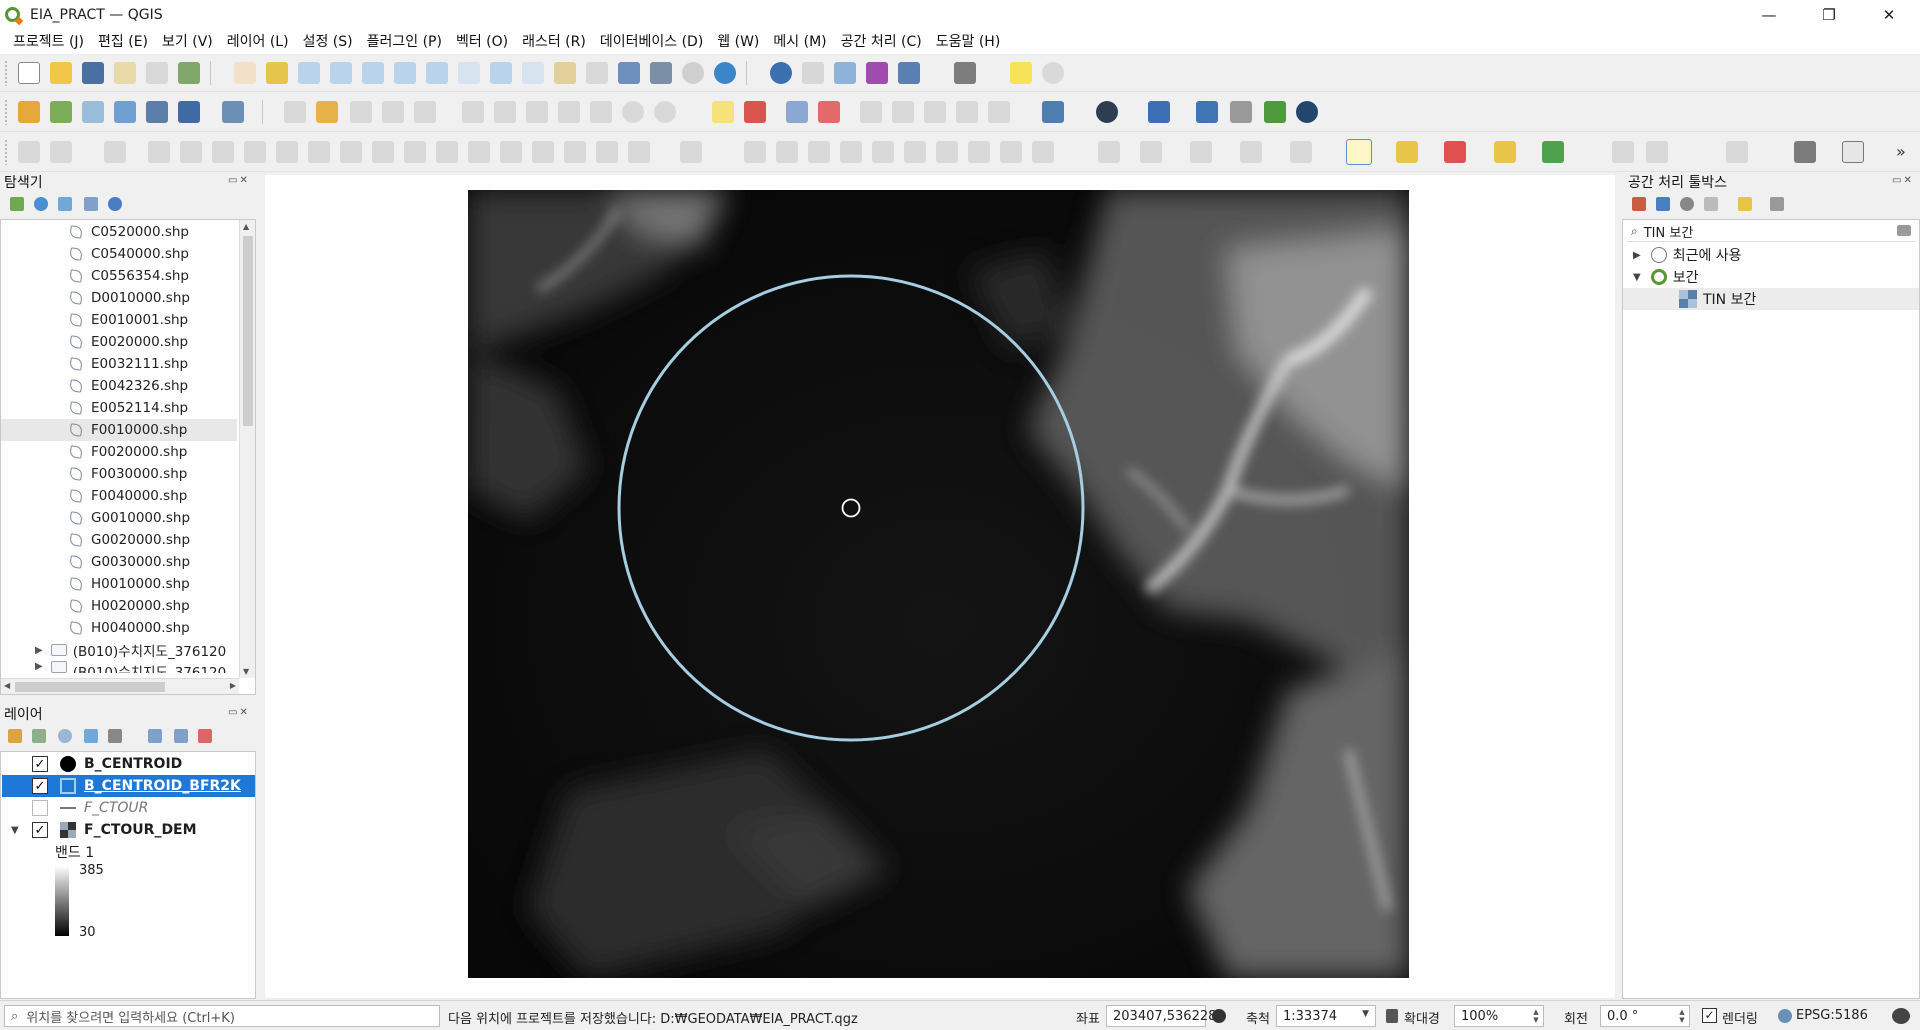 The width and height of the screenshot is (1920, 1030). I want to click on digitize-tool-5-icon, so click(191, 152).